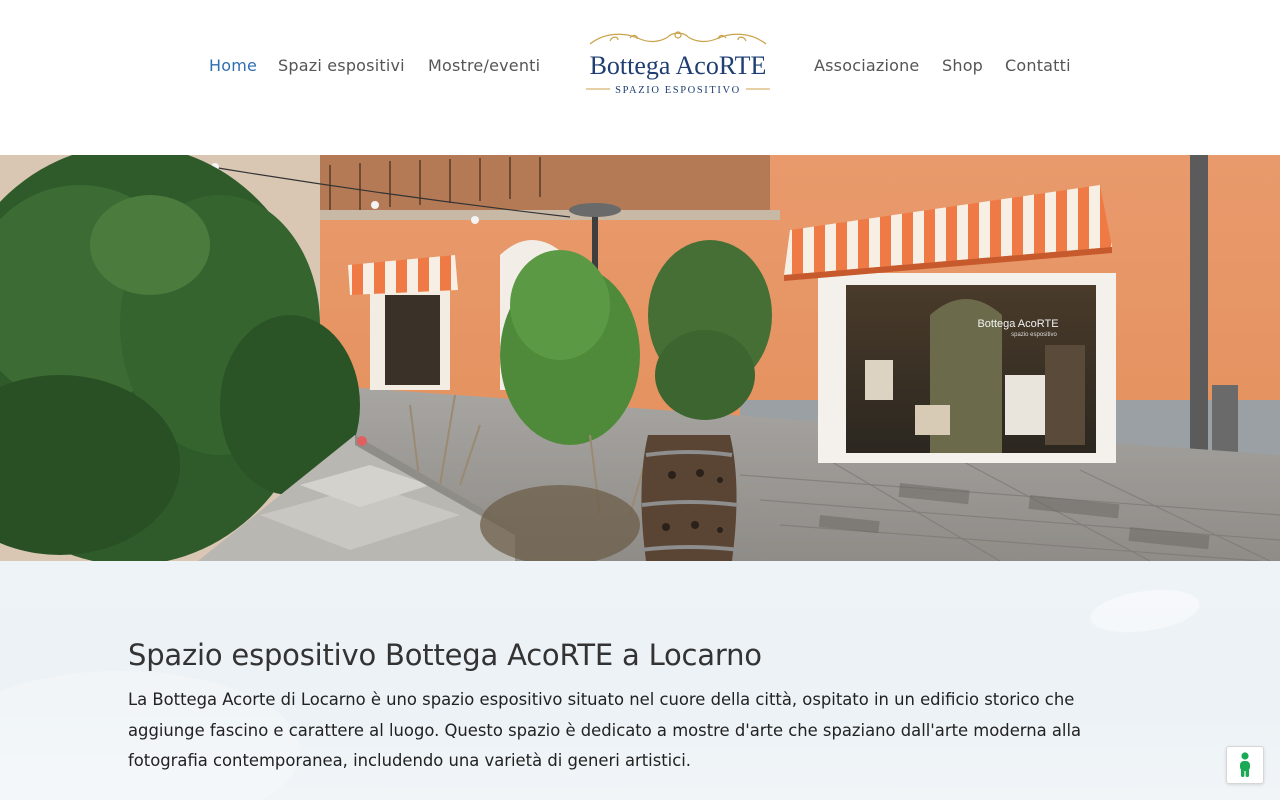 This screenshot has height=800, width=1280. What do you see at coordinates (484, 65) in the screenshot?
I see `nav-mostre-eventi: Mostre/eventi` at bounding box center [484, 65].